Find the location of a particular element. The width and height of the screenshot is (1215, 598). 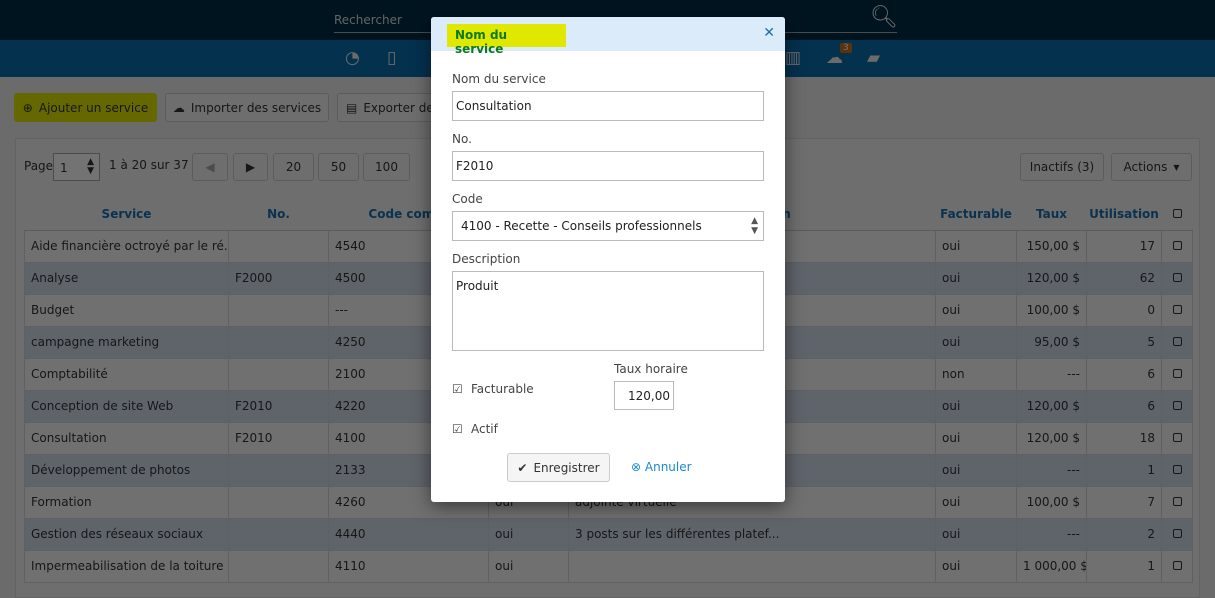

check-circle-icon: ✔ is located at coordinates (522, 467).